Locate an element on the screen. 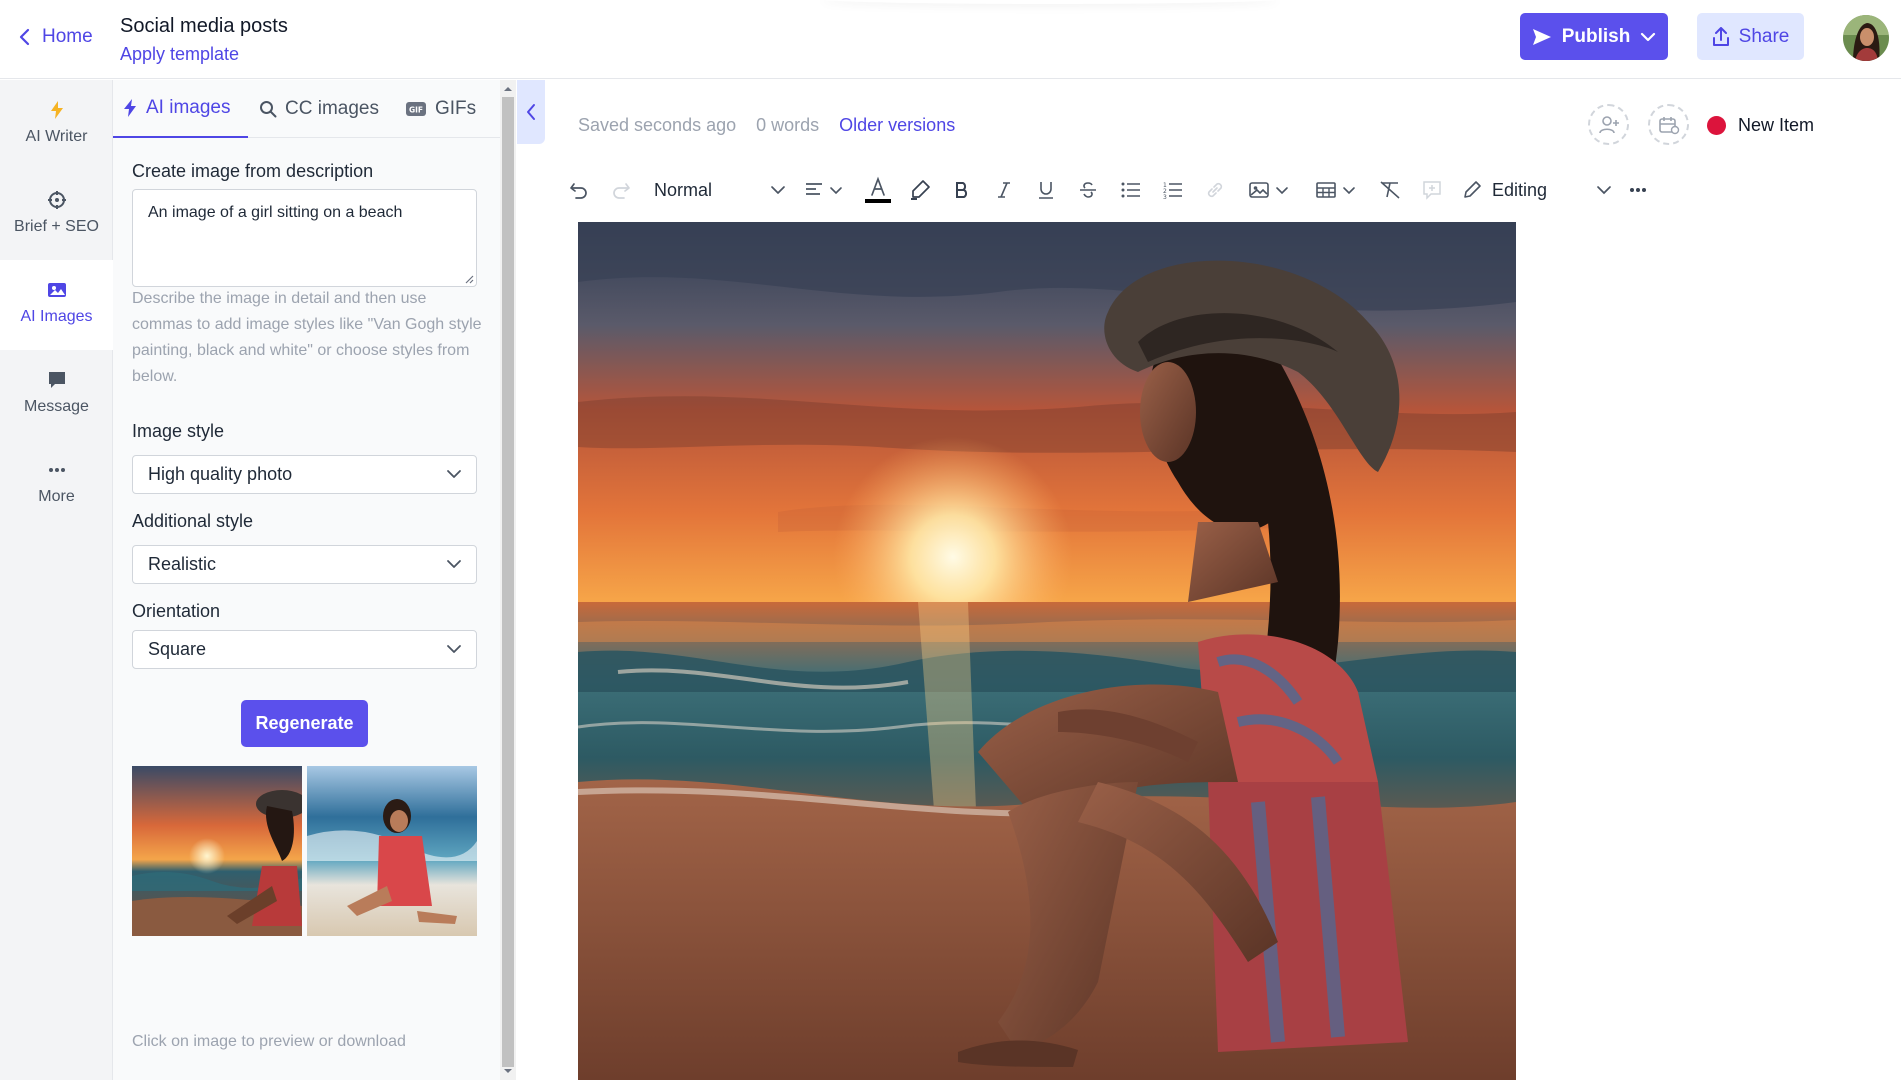 This screenshot has height=1080, width=1901. publish-label: Publish is located at coordinates (1596, 36).